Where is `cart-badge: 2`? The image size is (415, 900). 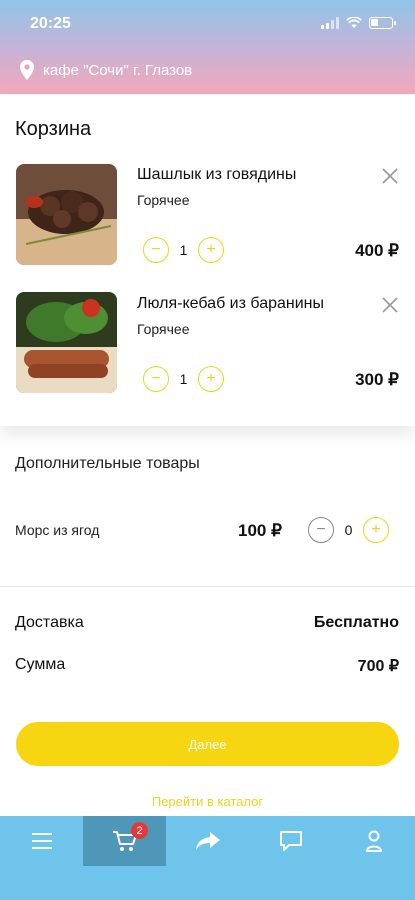
cart-badge: 2 is located at coordinates (139, 830).